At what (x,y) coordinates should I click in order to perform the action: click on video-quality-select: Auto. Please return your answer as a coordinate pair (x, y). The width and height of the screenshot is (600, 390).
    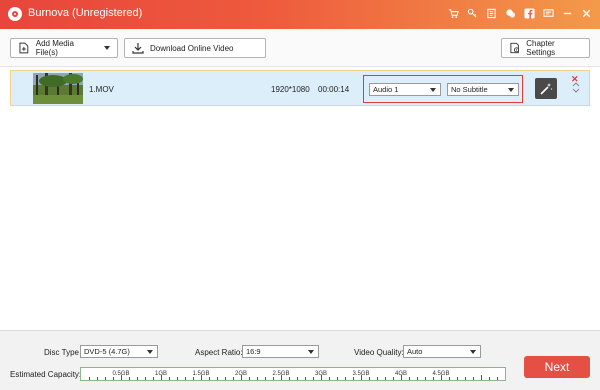
    Looking at the image, I should click on (442, 351).